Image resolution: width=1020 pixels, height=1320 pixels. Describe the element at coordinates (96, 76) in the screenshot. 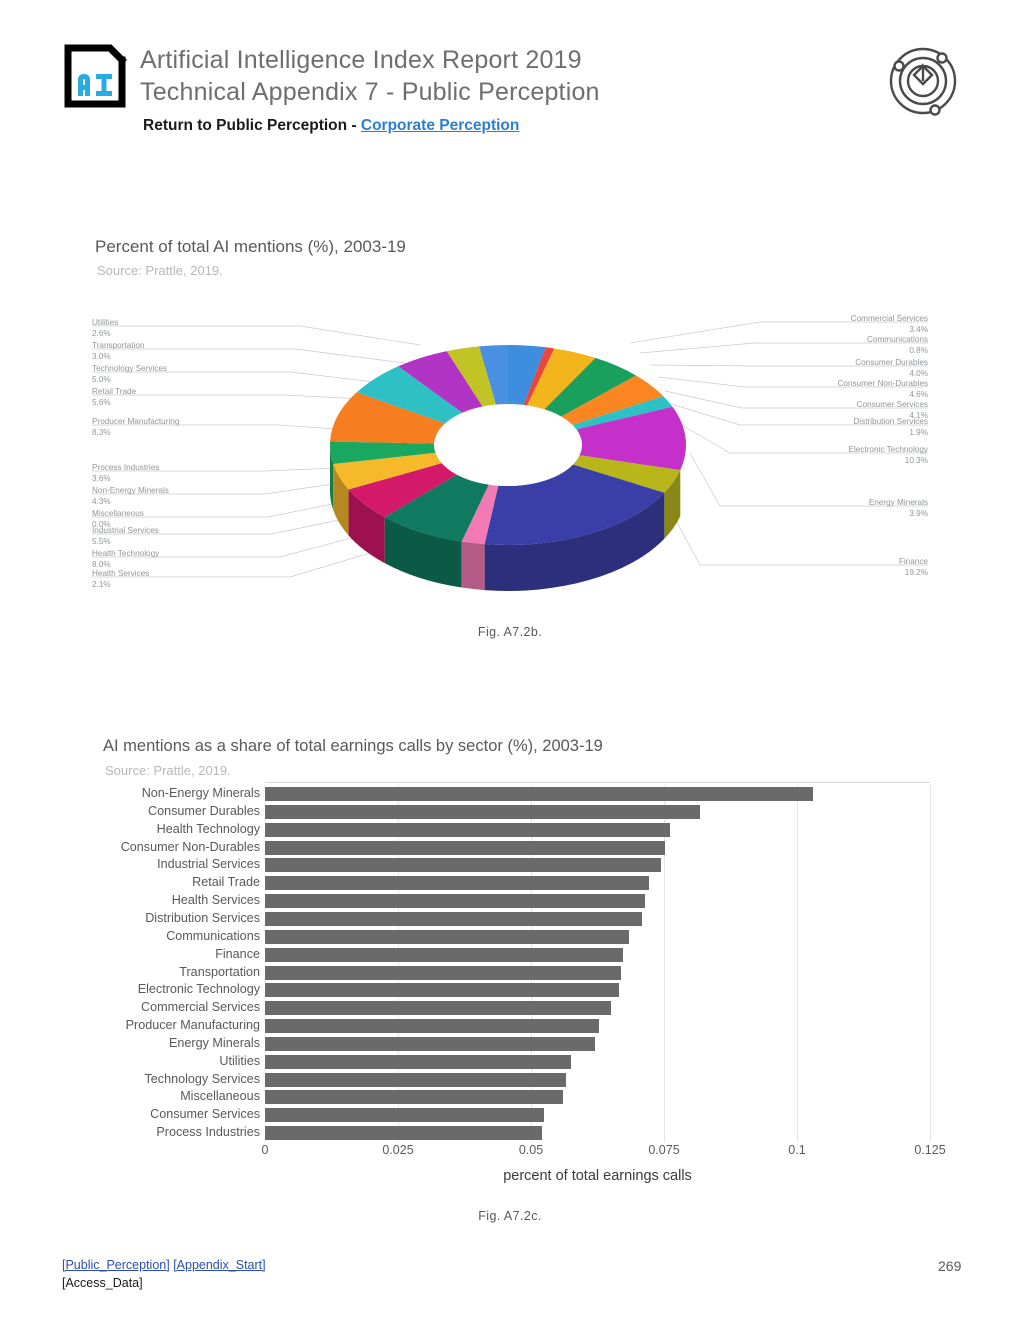

I see `ai-index-logo` at that location.